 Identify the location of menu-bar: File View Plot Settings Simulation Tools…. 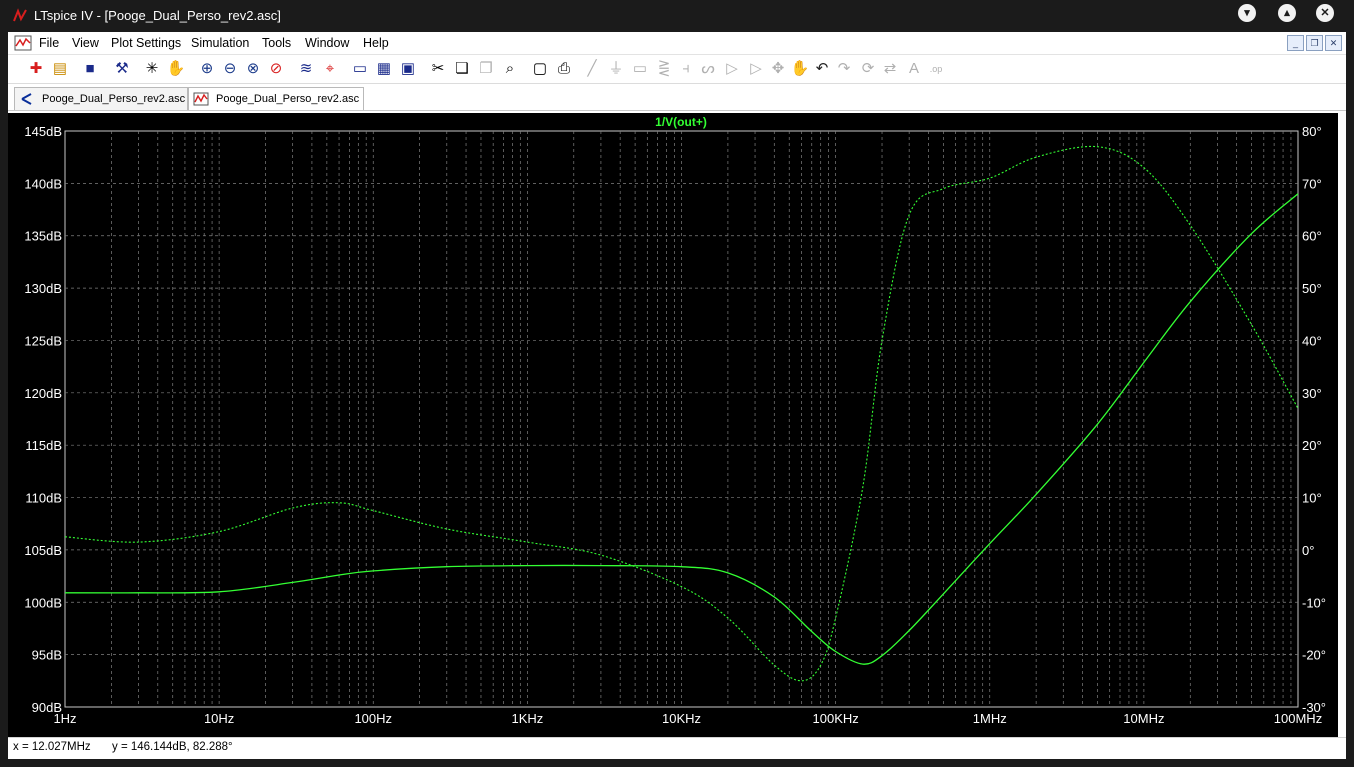
(677, 43).